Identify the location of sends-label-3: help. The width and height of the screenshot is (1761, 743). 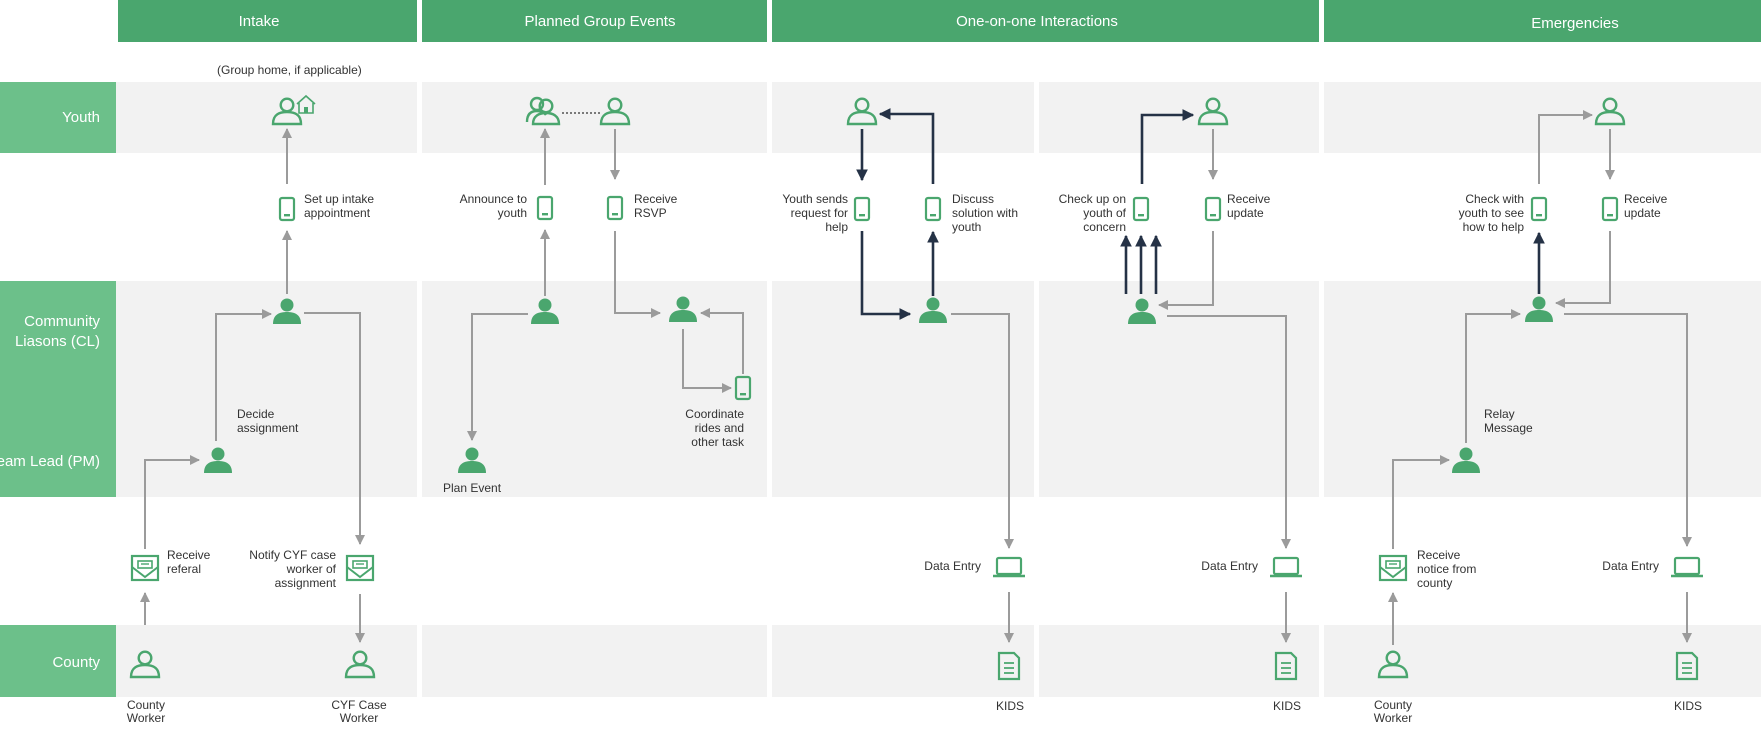
(836, 227).